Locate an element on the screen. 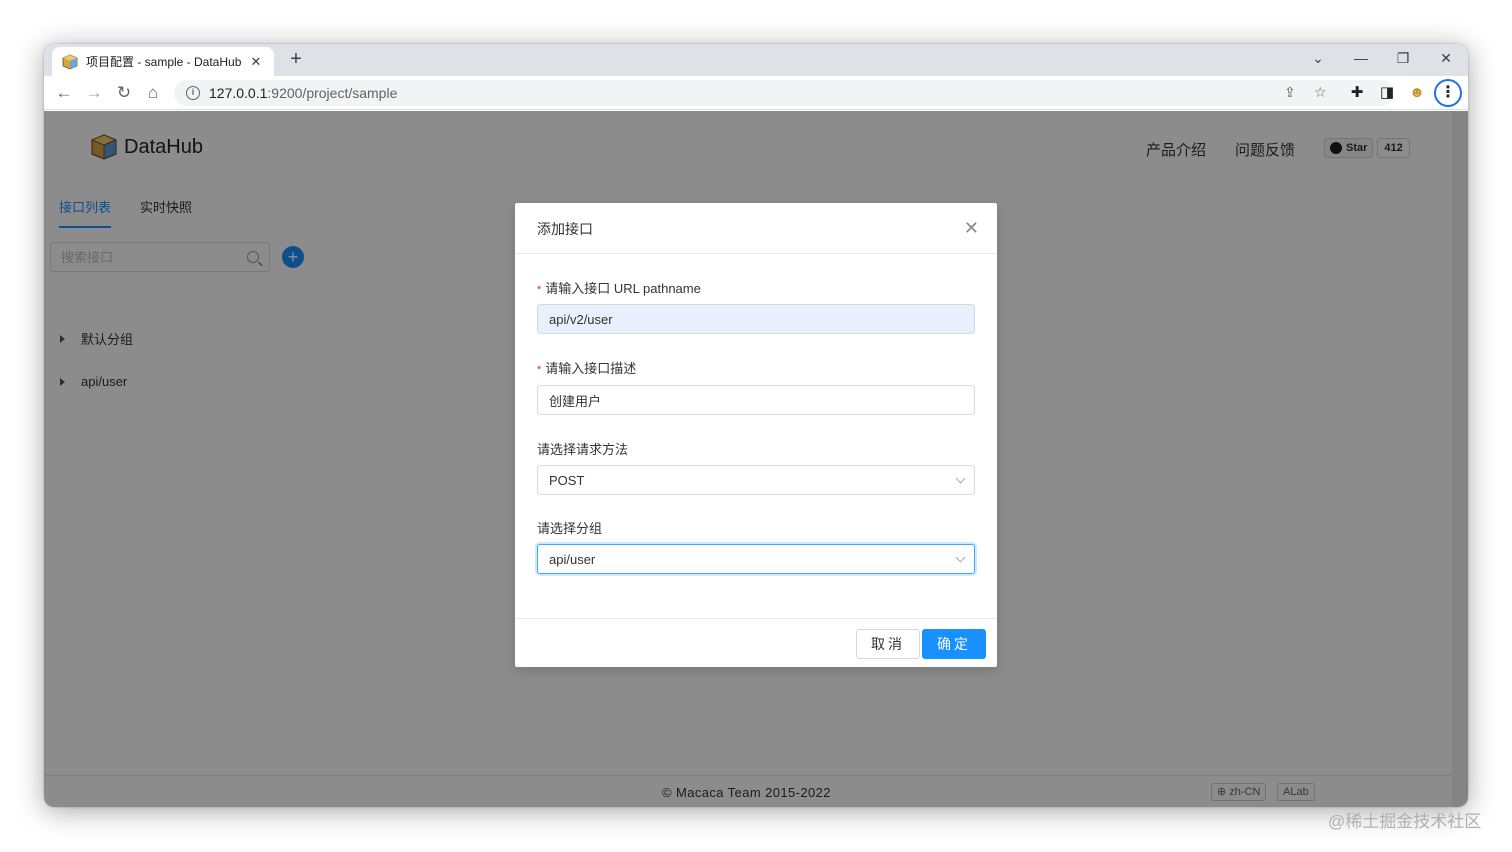 This screenshot has width=1512, height=852. tab-search-chevron-icon: ⌄ is located at coordinates (1318, 58).